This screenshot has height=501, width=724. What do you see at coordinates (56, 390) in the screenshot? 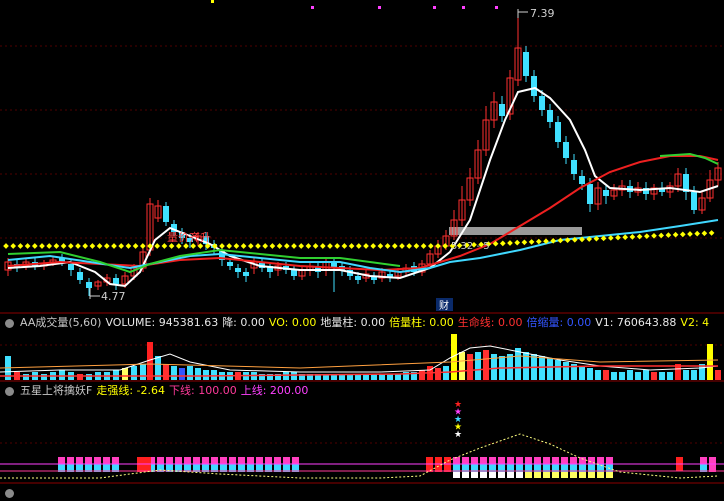
I see `indicator-panel-title: 五星上将擒妖F` at bounding box center [56, 390].